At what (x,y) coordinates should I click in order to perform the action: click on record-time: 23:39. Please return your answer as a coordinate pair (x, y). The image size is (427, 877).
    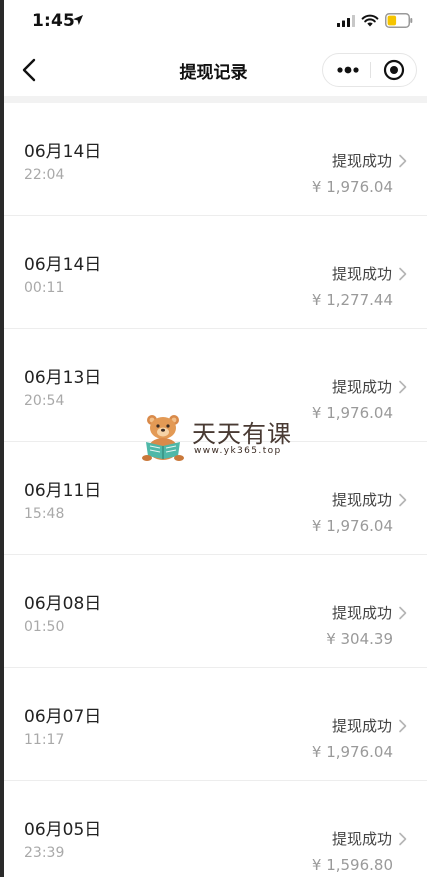
    Looking at the image, I should click on (44, 853).